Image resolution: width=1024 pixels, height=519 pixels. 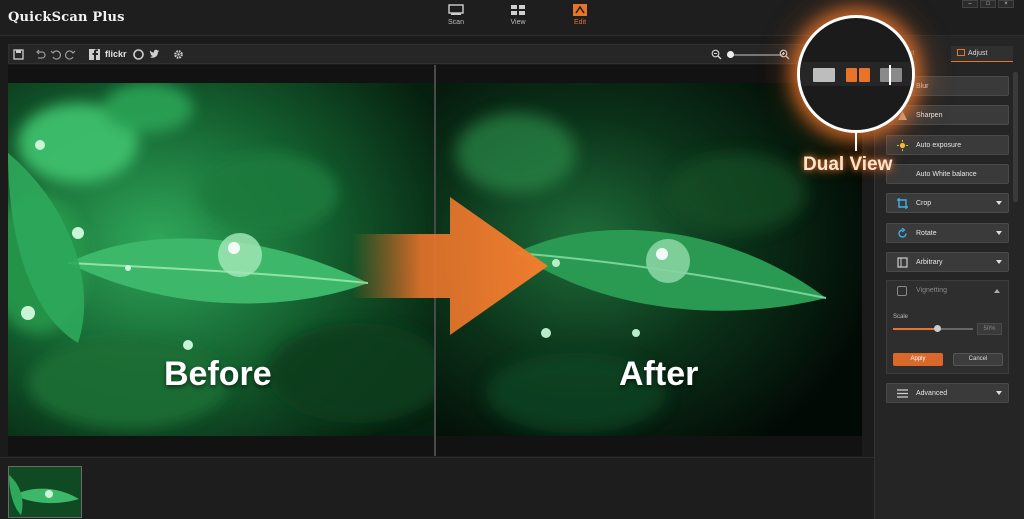 What do you see at coordinates (970, 4) in the screenshot?
I see `minimize-button: –` at bounding box center [970, 4].